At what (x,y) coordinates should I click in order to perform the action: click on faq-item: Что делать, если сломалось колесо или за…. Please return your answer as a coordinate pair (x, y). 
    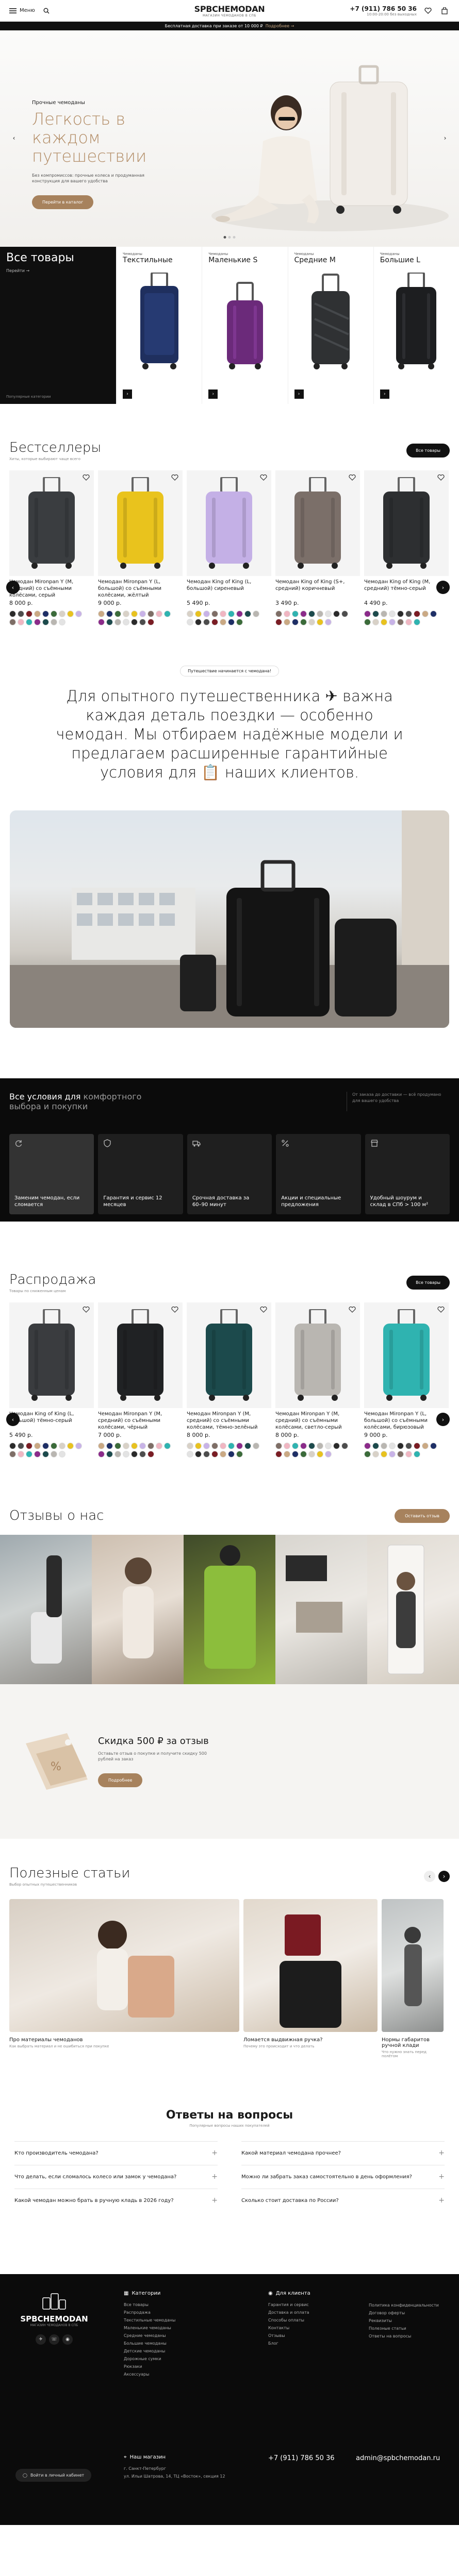
    Looking at the image, I should click on (116, 2177).